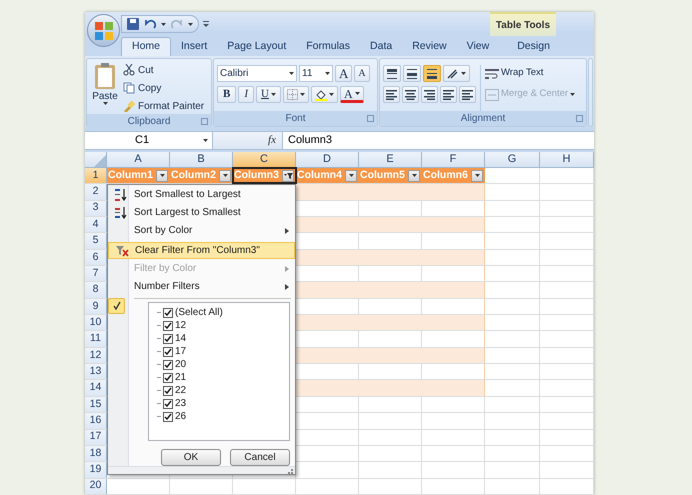 This screenshot has height=495, width=692. I want to click on decrease-indent-button, so click(448, 94).